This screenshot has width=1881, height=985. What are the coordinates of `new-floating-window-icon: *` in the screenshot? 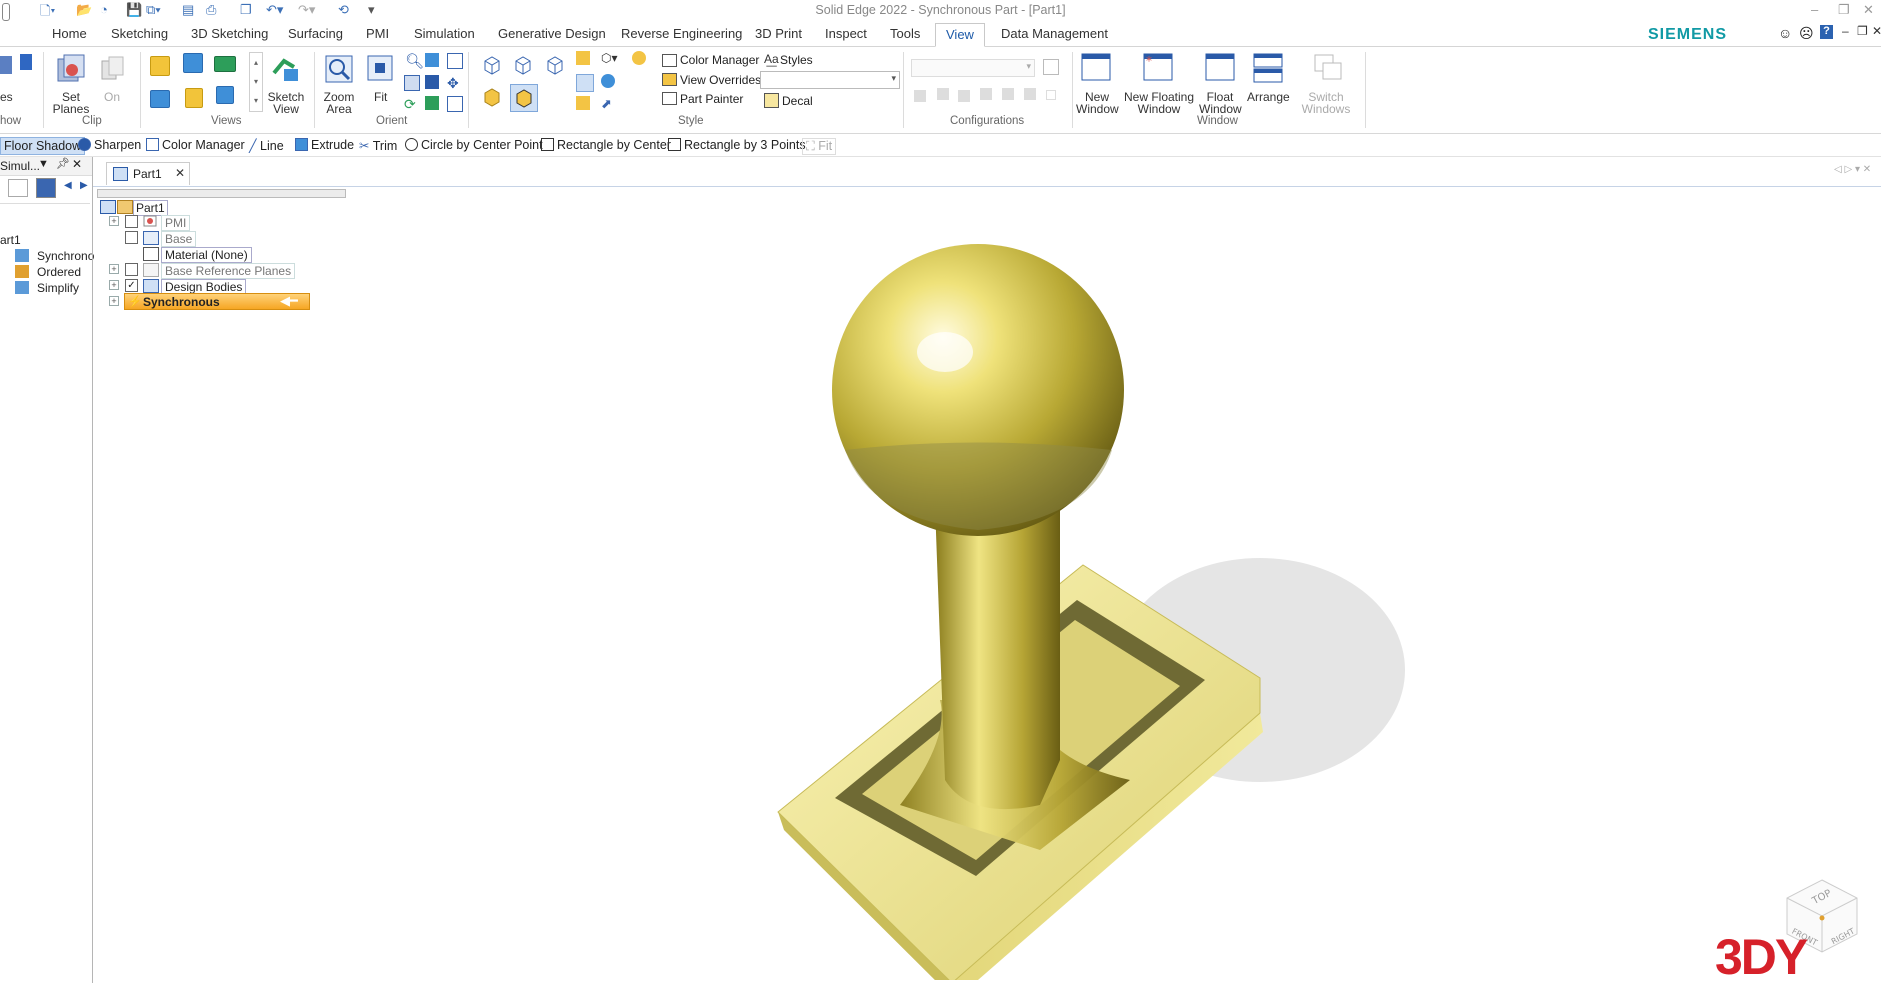 It's located at (1158, 67).